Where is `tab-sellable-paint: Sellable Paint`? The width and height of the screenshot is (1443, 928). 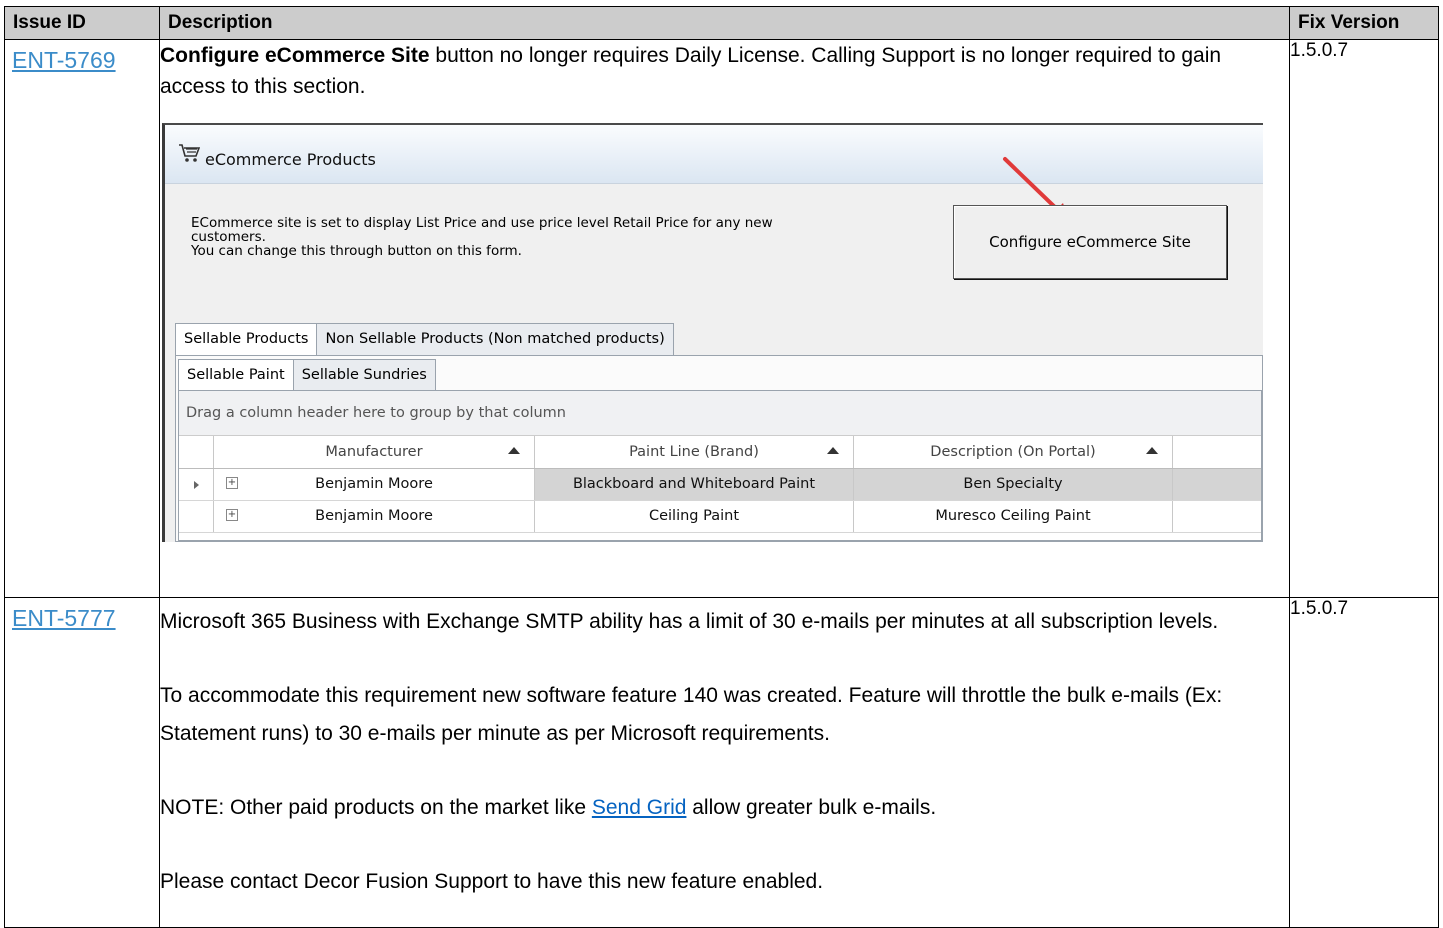
tab-sellable-paint: Sellable Paint is located at coordinates (236, 375).